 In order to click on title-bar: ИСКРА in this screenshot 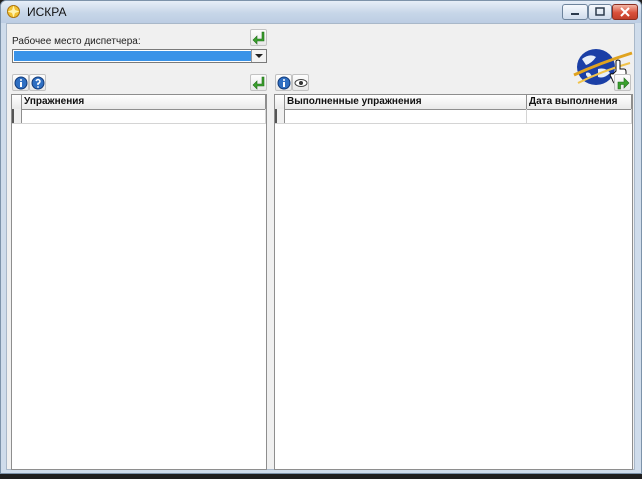, I will do `click(321, 12)`.